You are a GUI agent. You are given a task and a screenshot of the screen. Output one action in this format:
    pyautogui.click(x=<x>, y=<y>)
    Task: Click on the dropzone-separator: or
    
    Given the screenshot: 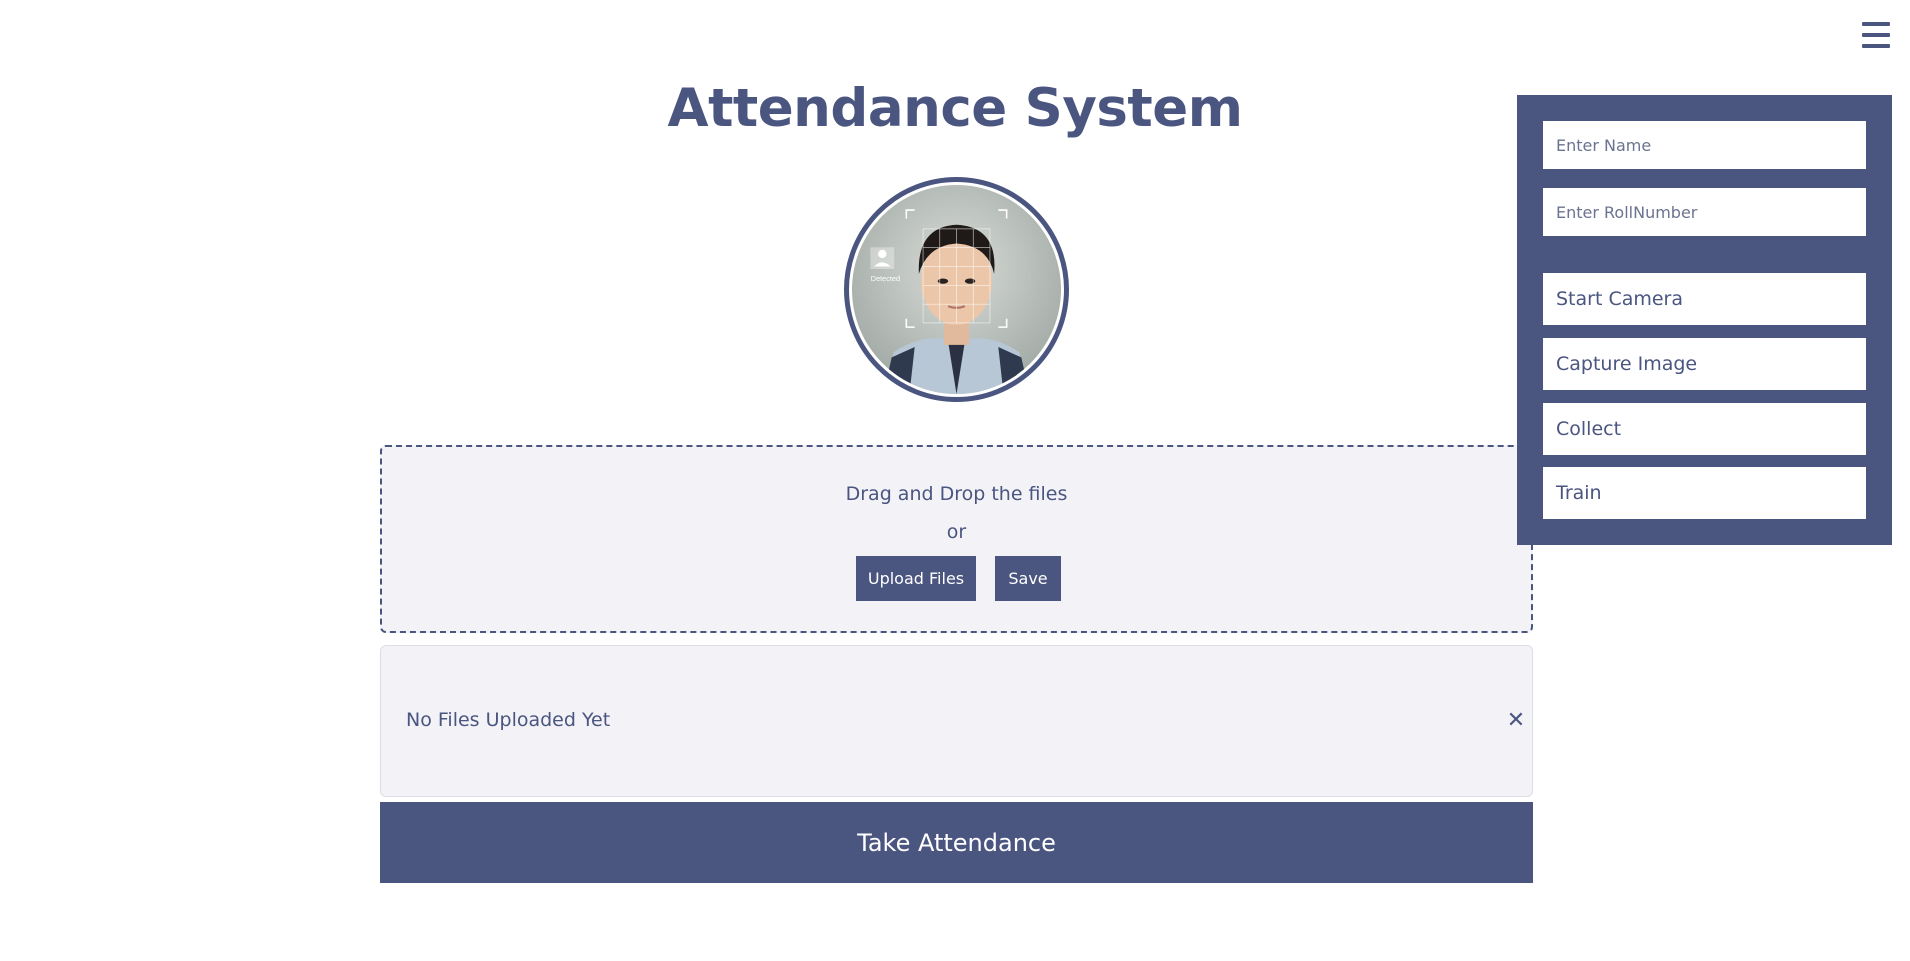 What is the action you would take?
    pyautogui.click(x=956, y=532)
    